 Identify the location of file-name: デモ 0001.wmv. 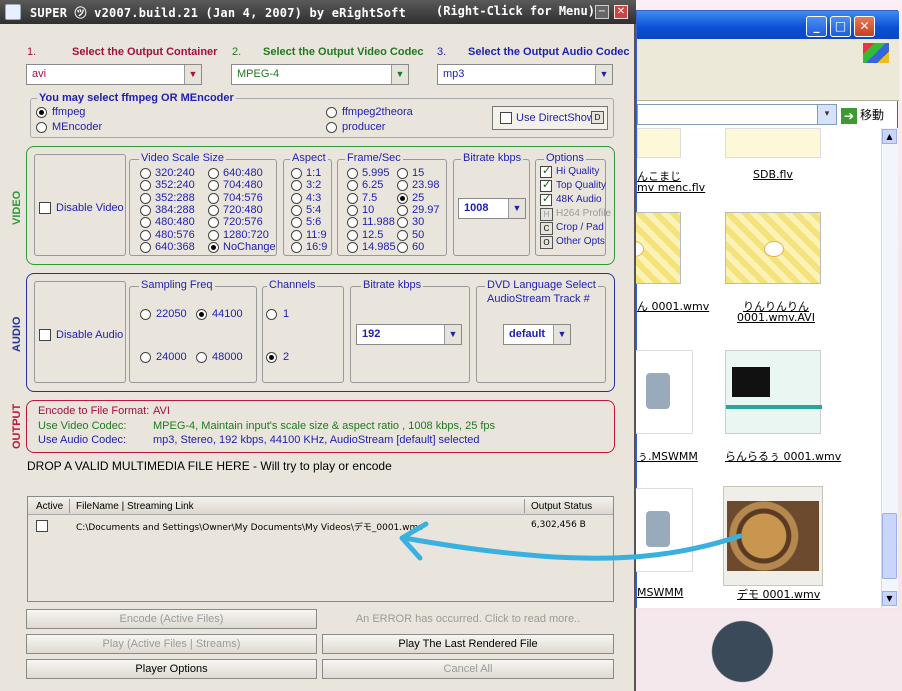
(778, 594).